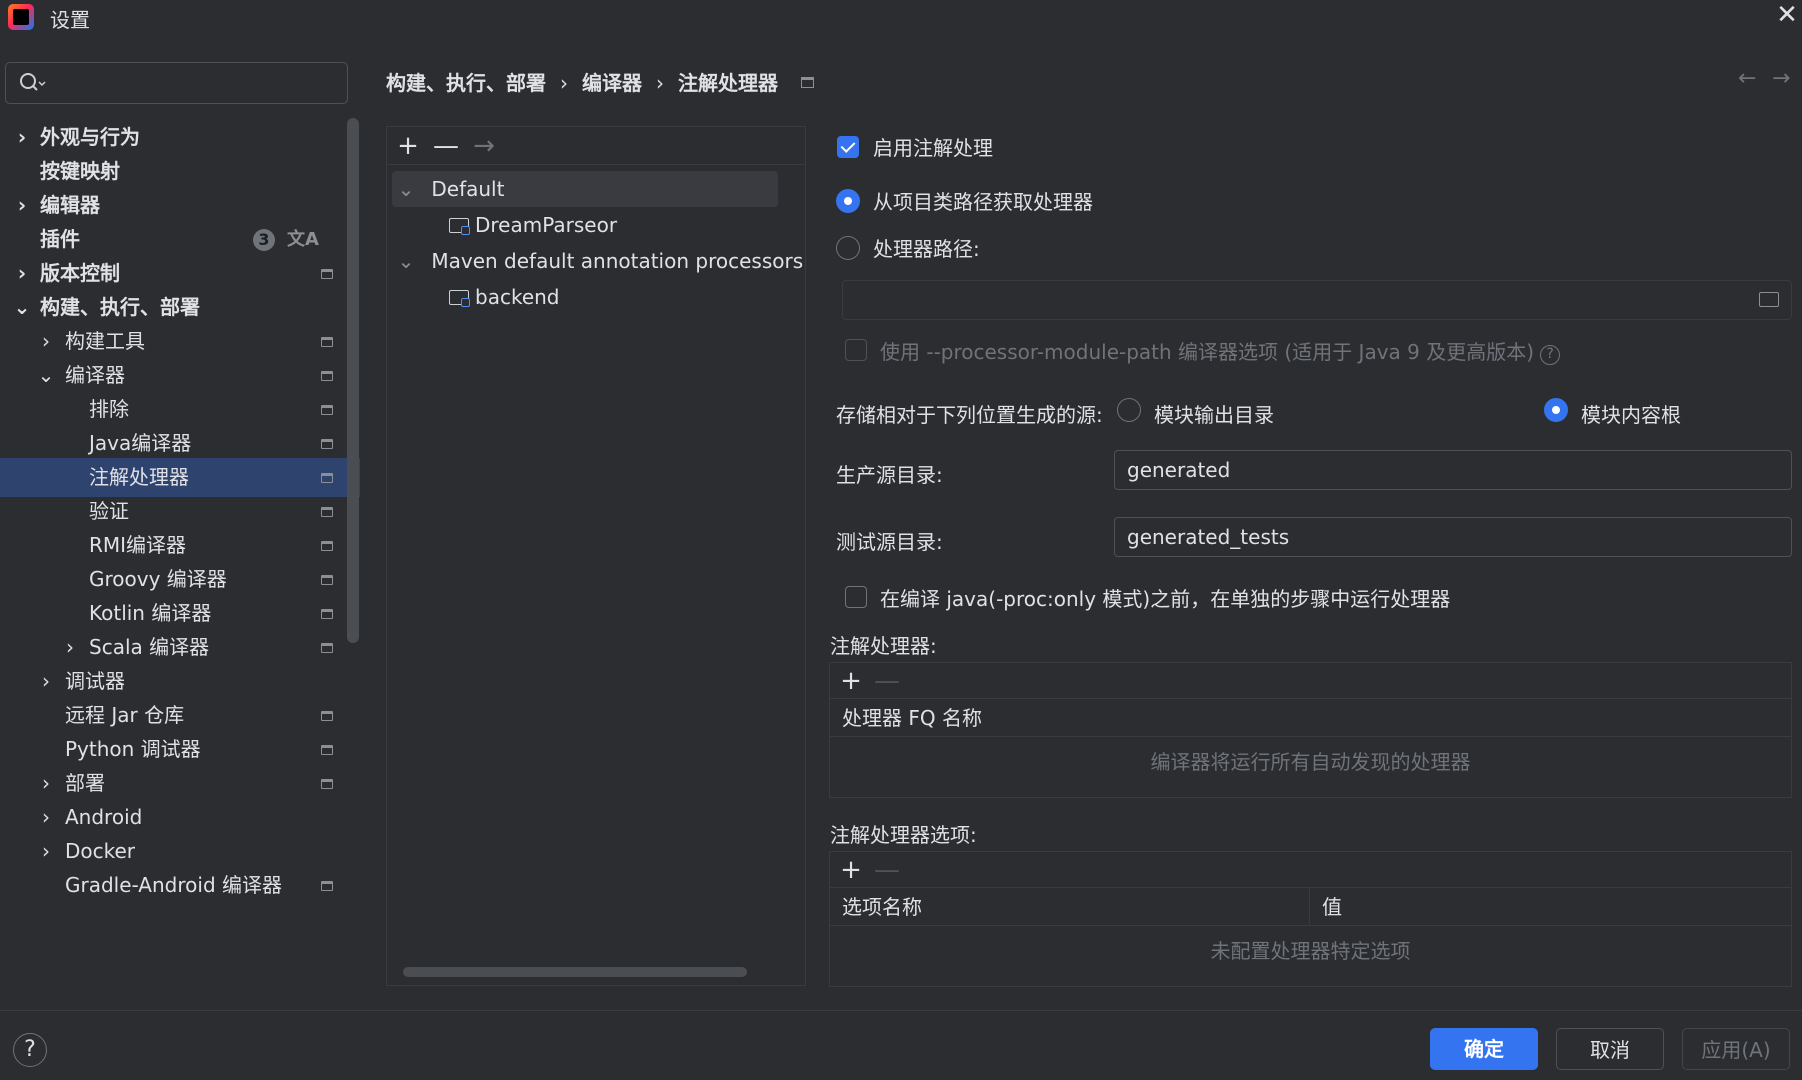 Image resolution: width=1802 pixels, height=1080 pixels. What do you see at coordinates (1556, 410) in the screenshot?
I see `module-content-root-radio` at bounding box center [1556, 410].